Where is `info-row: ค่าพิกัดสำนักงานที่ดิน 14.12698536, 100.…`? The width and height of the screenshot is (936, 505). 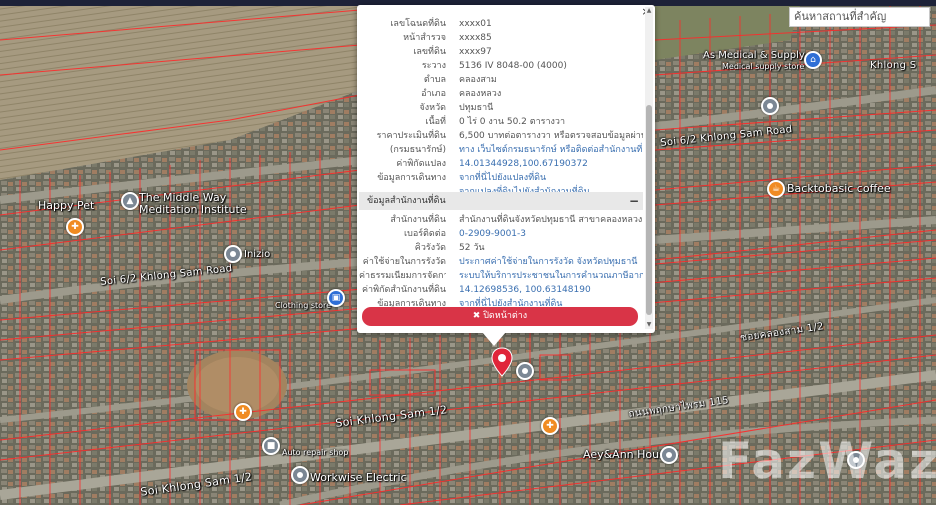 info-row: ค่าพิกัดสำนักงานที่ดิน 14.12698536, 100.… is located at coordinates (501, 290).